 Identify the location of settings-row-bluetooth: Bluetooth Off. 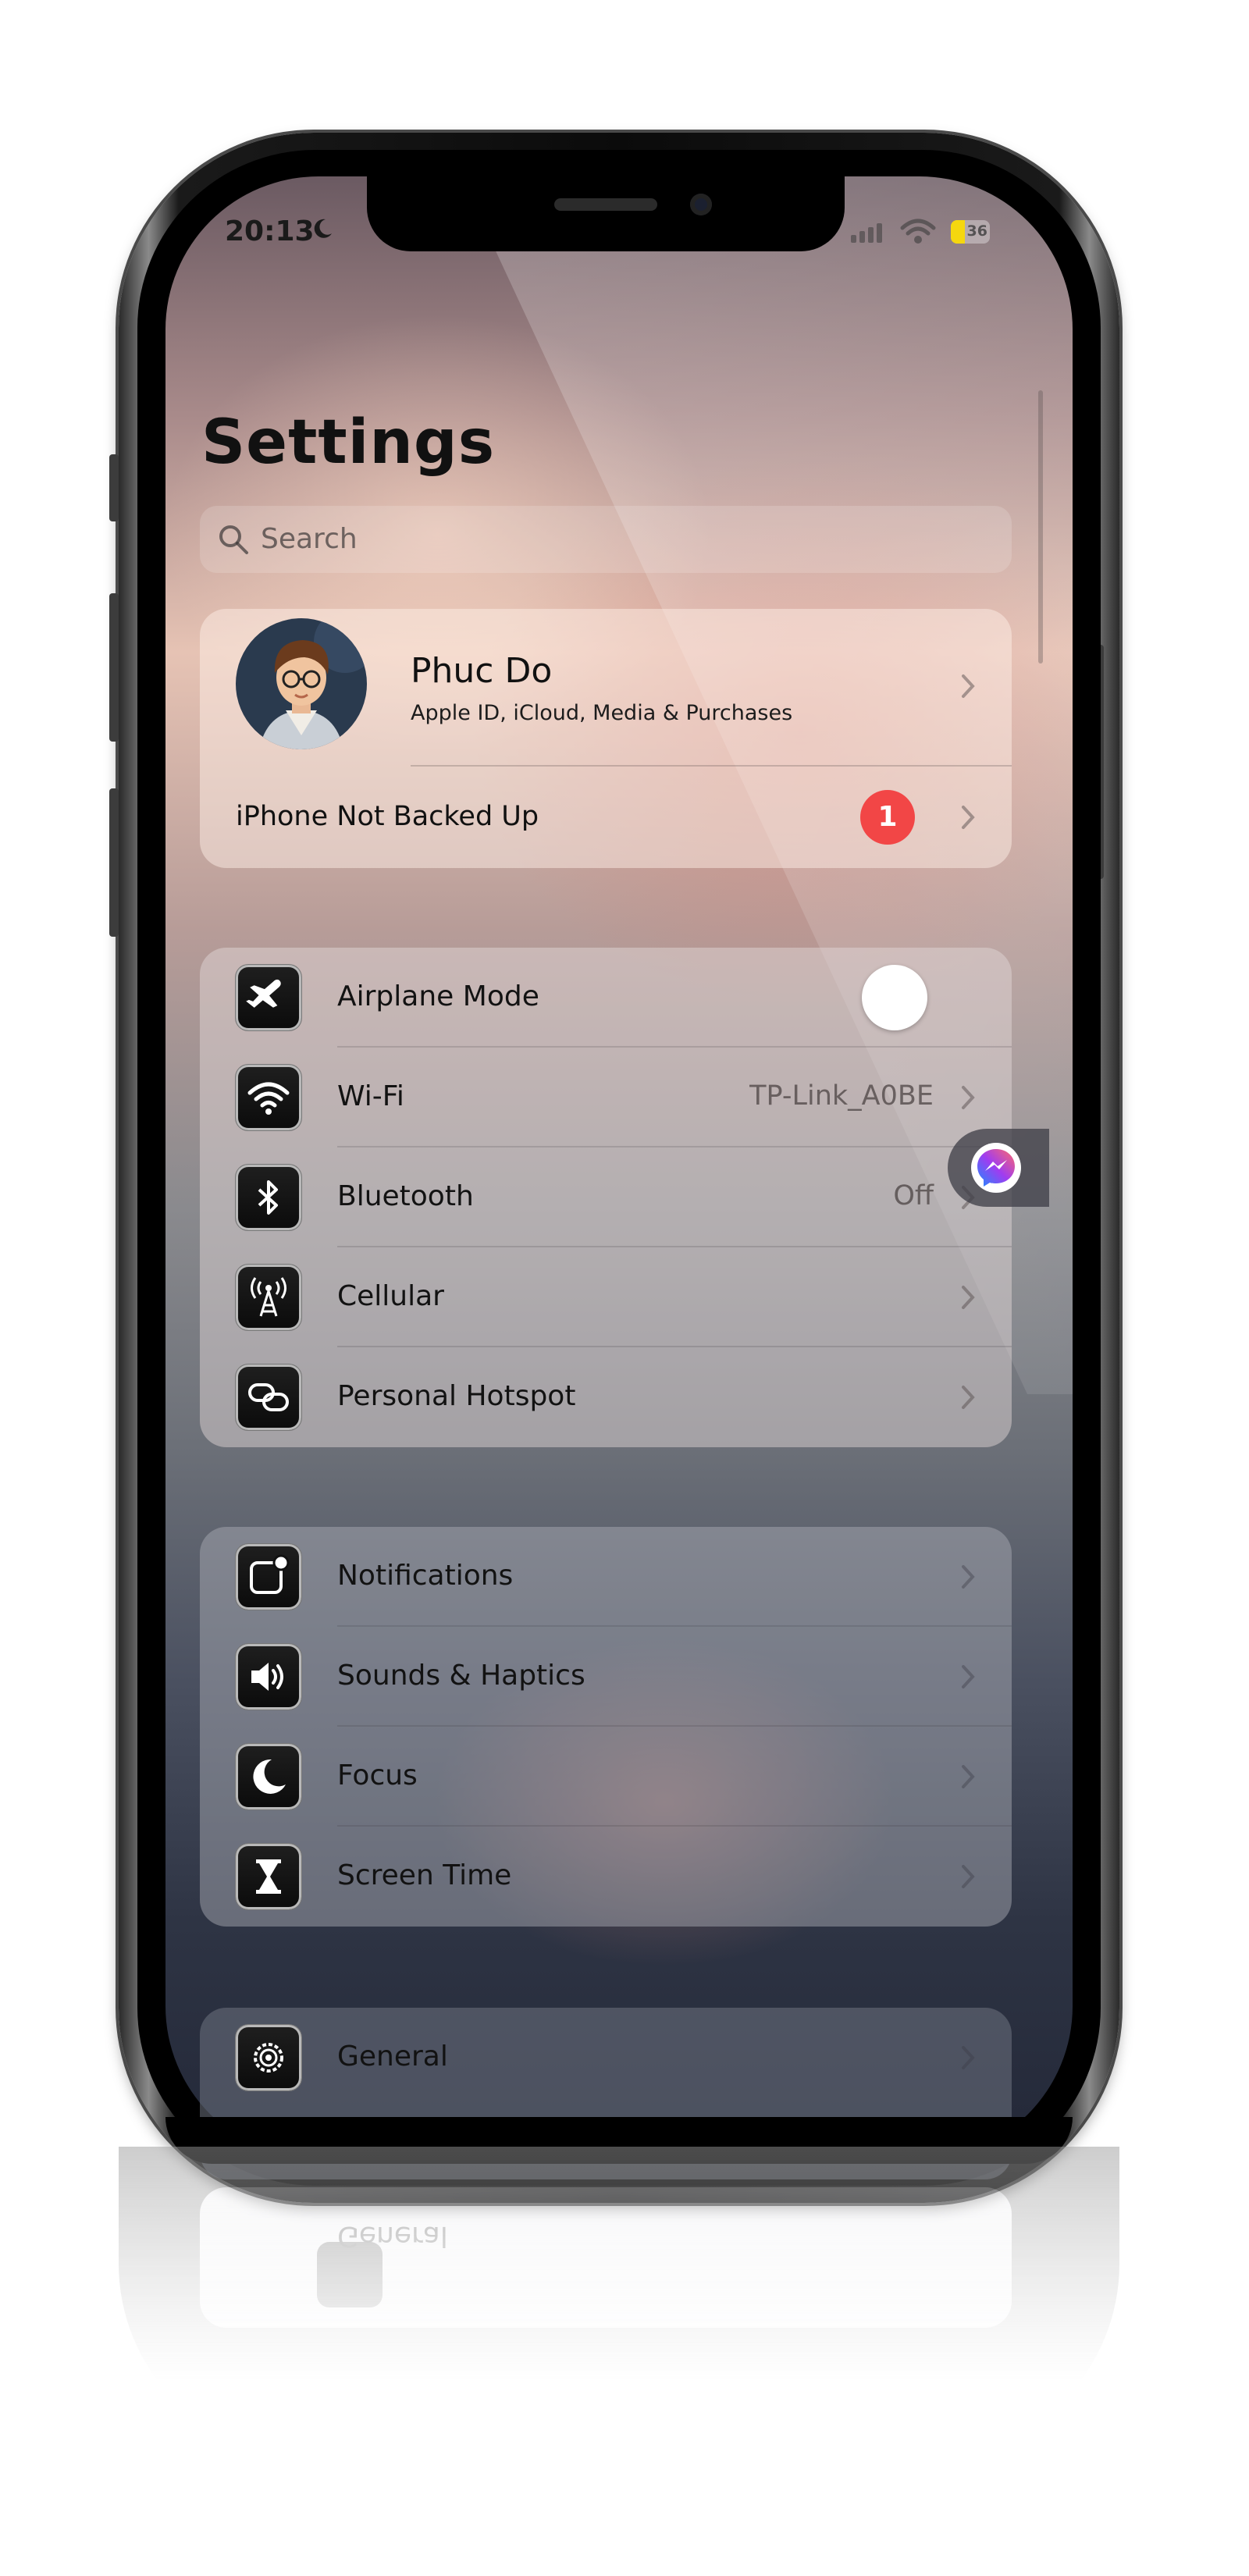
(606, 1197).